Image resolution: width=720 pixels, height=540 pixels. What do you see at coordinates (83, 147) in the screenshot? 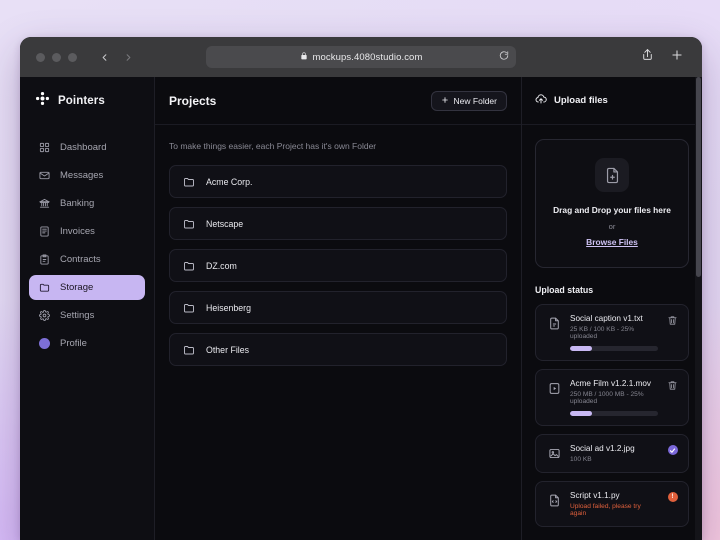
I see `sidebar-item-label: Dashboard` at bounding box center [83, 147].